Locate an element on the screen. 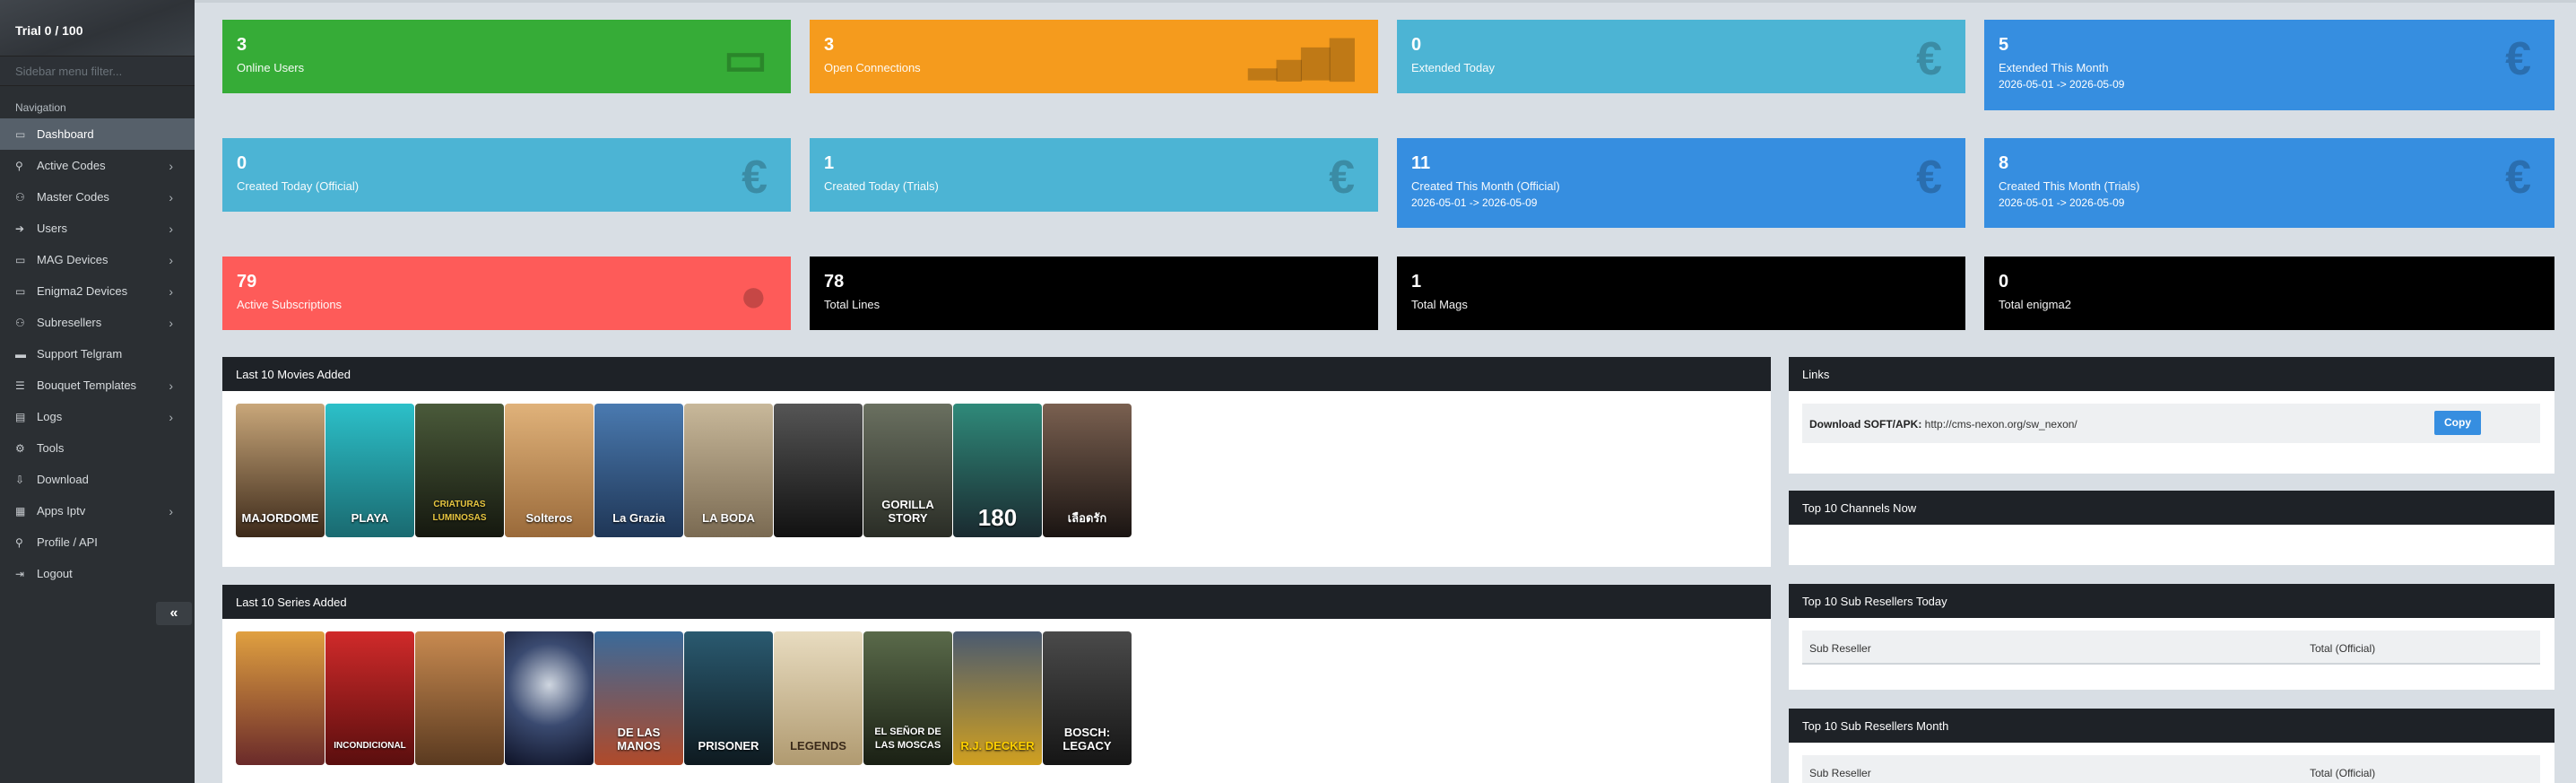 The image size is (2576, 783). column-sub-reseller: Sub Reseller is located at coordinates (1840, 649).